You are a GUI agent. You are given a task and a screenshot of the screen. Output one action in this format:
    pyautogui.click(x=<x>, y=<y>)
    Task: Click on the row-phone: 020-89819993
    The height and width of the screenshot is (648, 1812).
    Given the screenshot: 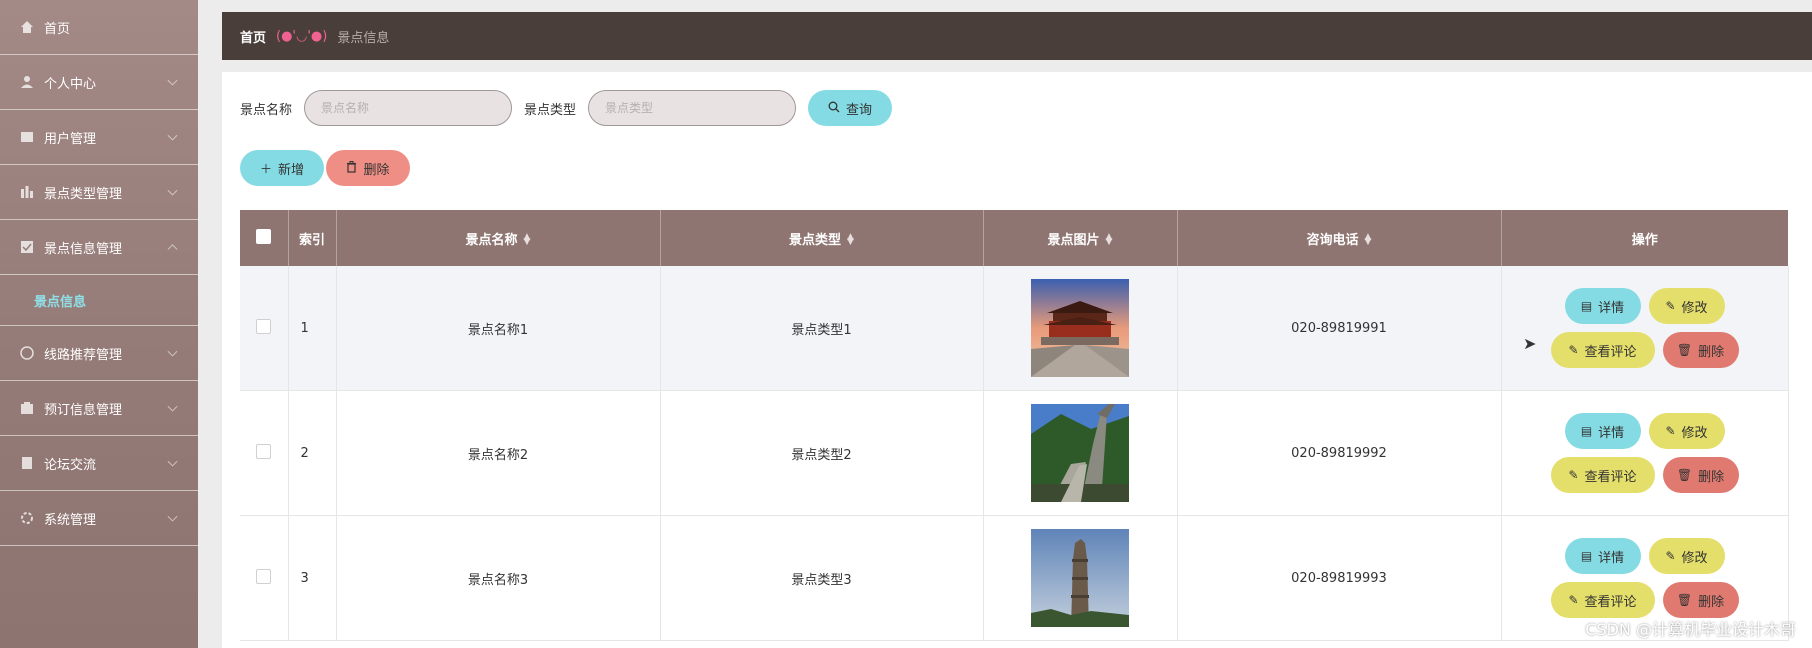 What is the action you would take?
    pyautogui.click(x=1339, y=578)
    